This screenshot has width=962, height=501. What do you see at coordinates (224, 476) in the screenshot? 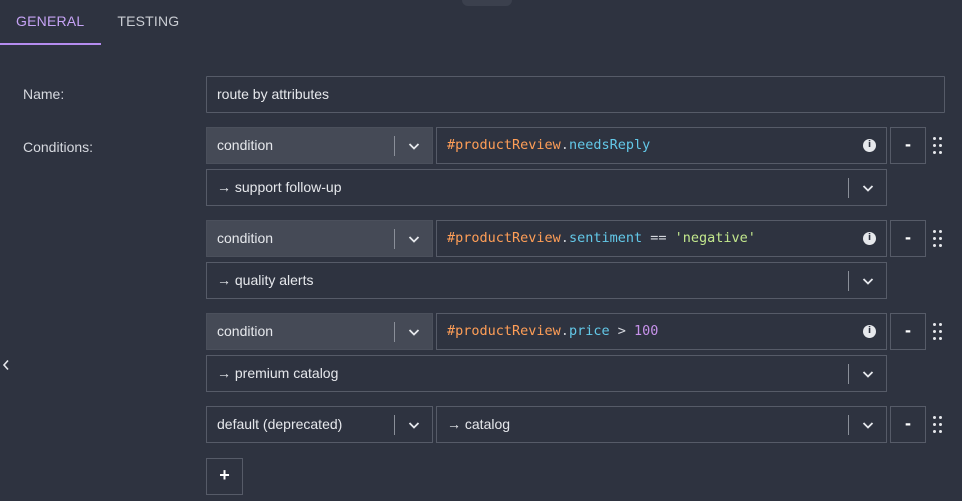
I see `add-condition-button: +` at bounding box center [224, 476].